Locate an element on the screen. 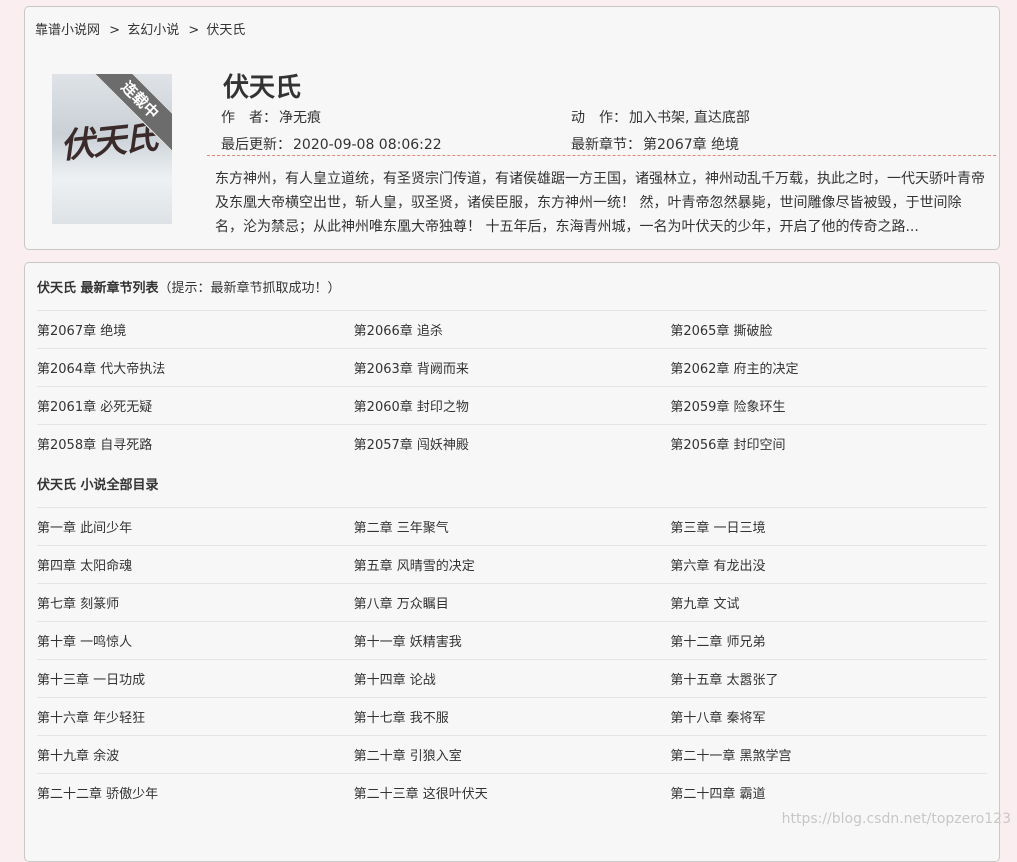 The height and width of the screenshot is (862, 1017). breadcrumb-current-book: 伏天氏 is located at coordinates (226, 30).